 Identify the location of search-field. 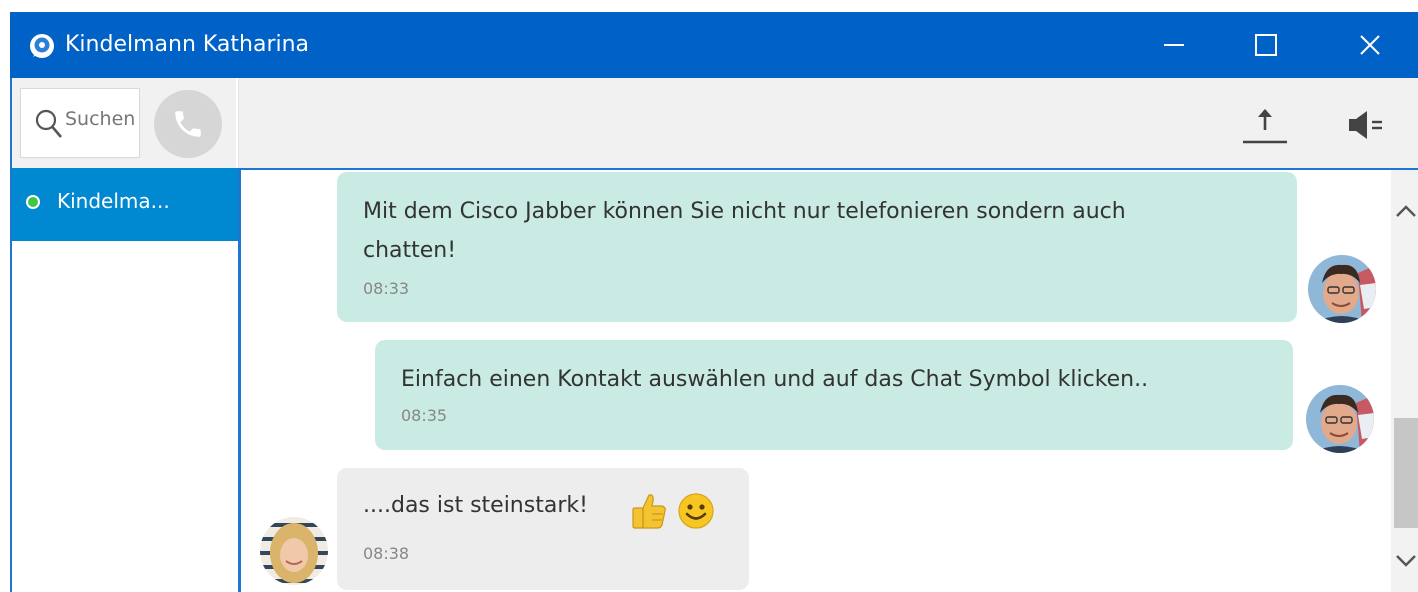
(80, 123).